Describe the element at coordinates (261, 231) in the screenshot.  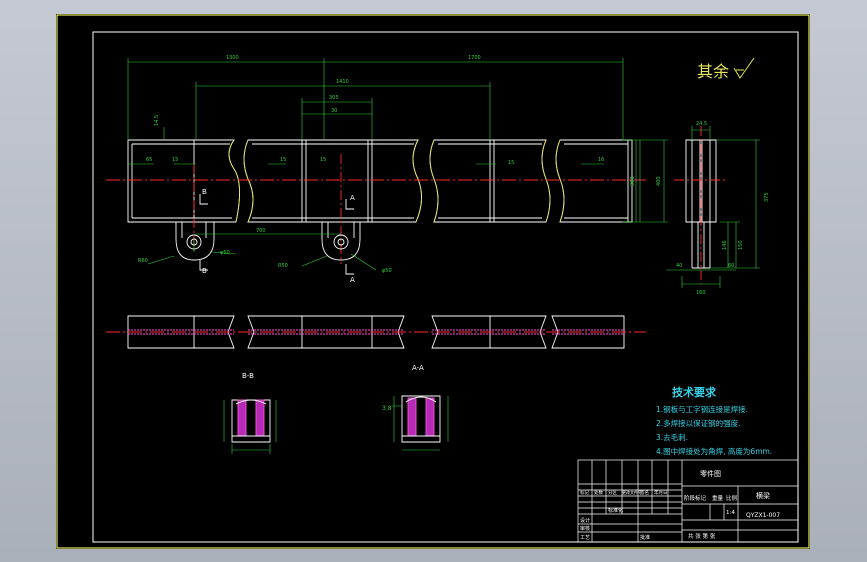
I see `dim-700: 700` at that location.